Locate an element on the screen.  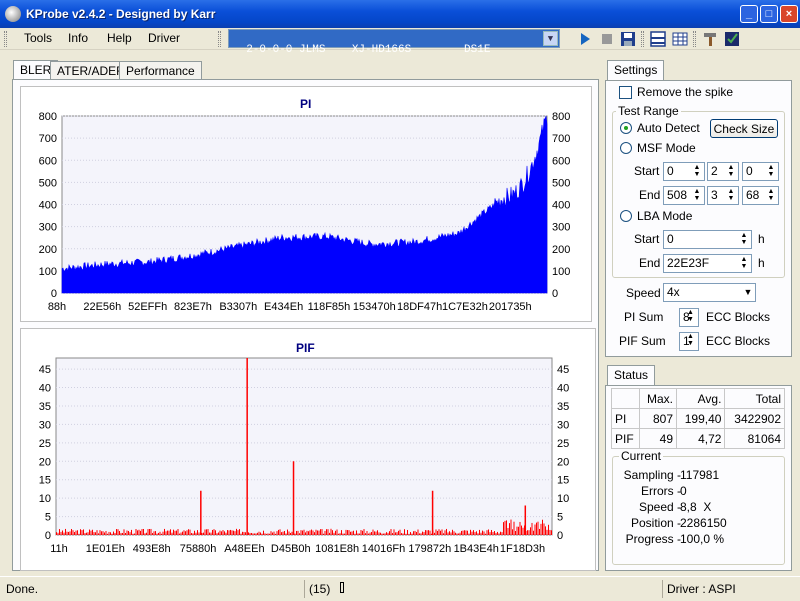
tab-performance: Performance is located at coordinates (160, 70).